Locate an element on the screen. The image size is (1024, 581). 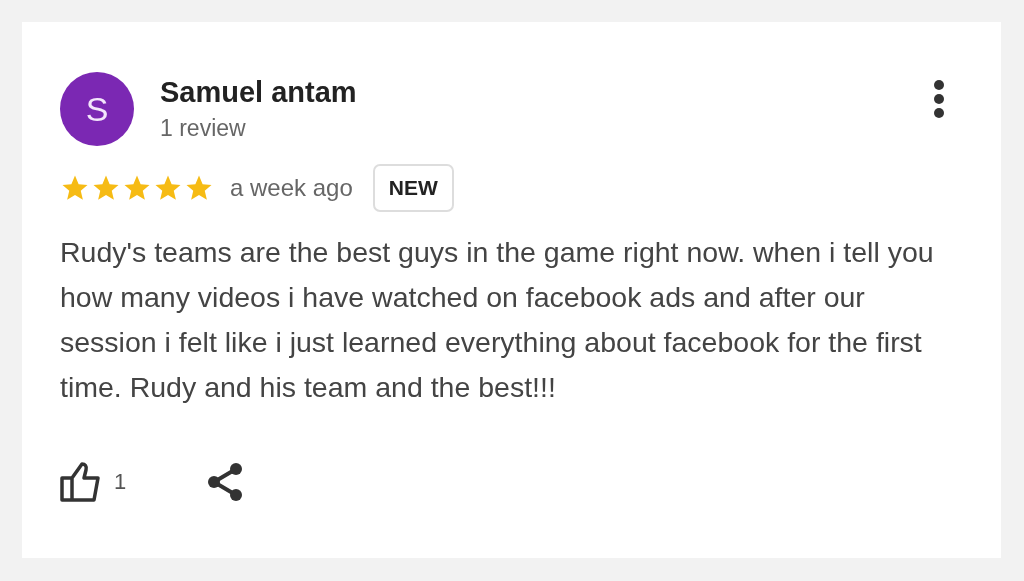
review-time: a week ago is located at coordinates (291, 188).